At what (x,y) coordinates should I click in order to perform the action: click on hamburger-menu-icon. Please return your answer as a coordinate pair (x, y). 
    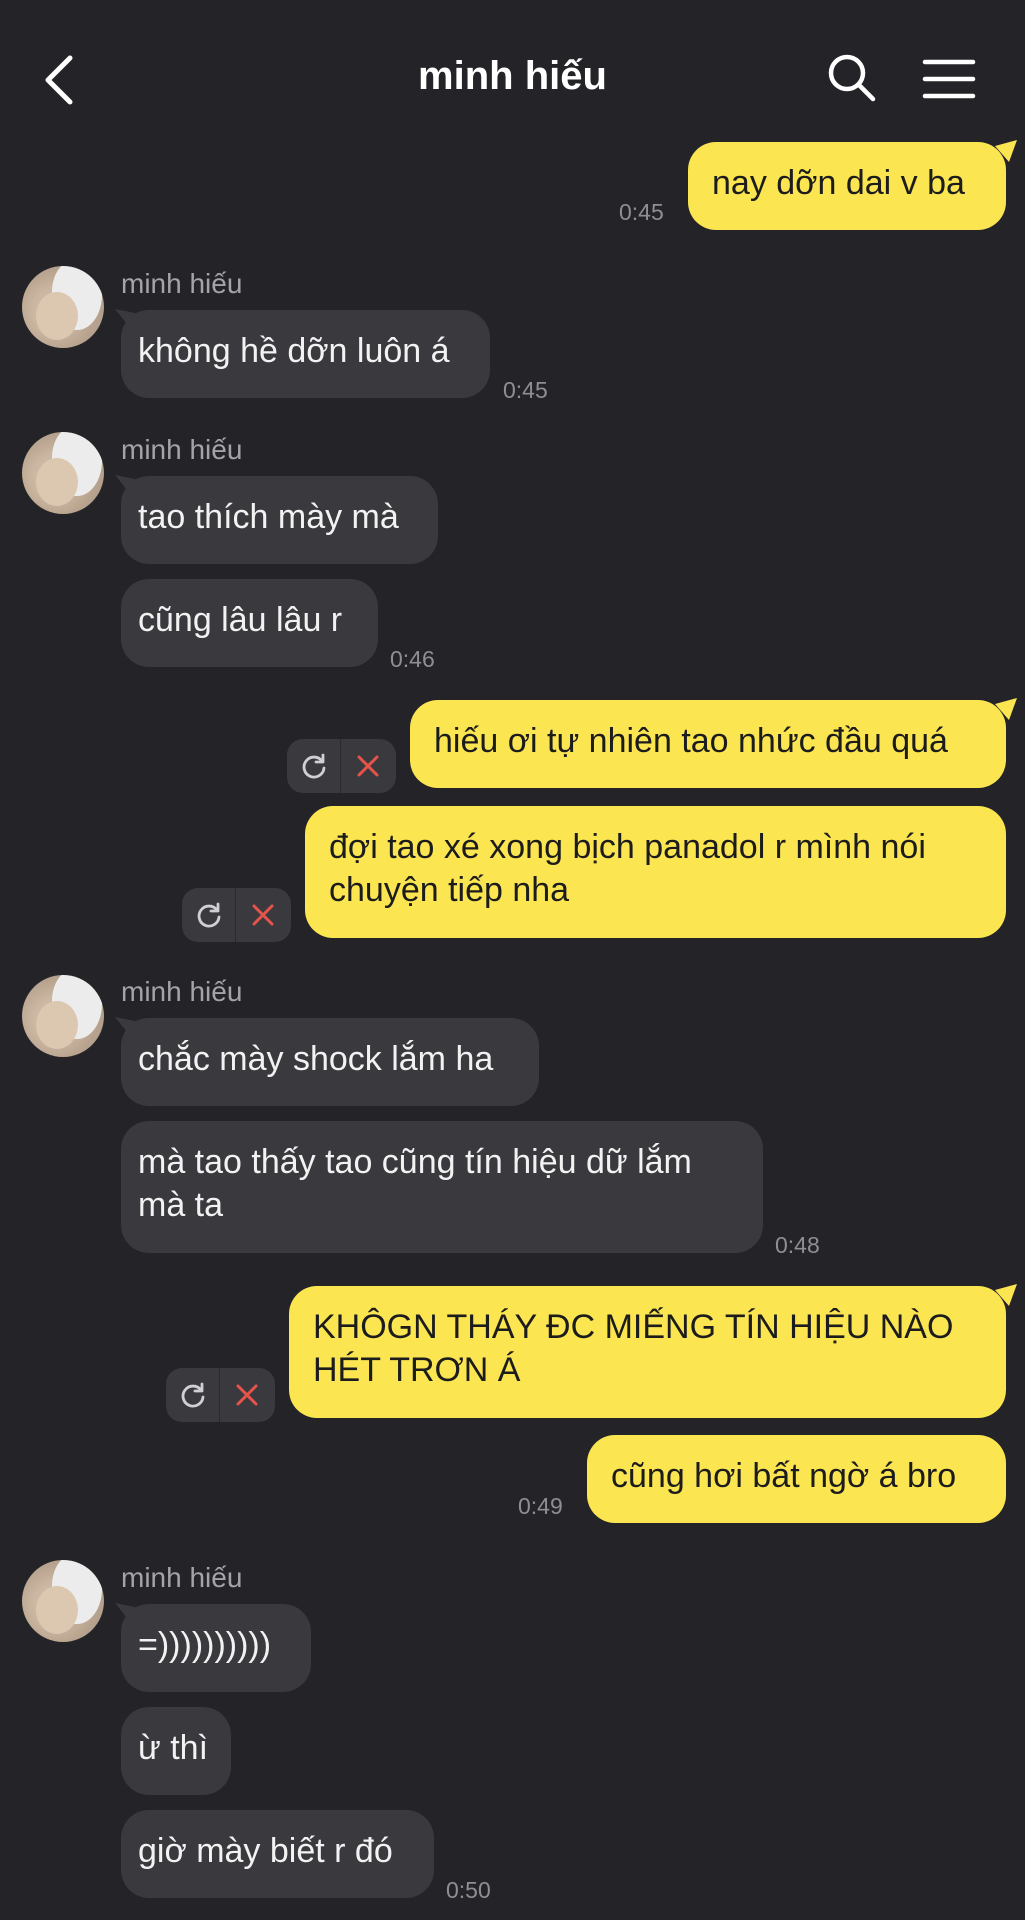
    Looking at the image, I should click on (949, 79).